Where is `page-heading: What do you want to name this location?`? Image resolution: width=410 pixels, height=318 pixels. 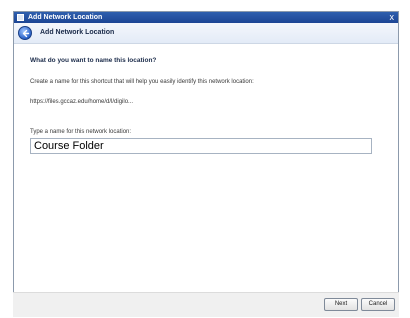 page-heading: What do you want to name this location? is located at coordinates (93, 60).